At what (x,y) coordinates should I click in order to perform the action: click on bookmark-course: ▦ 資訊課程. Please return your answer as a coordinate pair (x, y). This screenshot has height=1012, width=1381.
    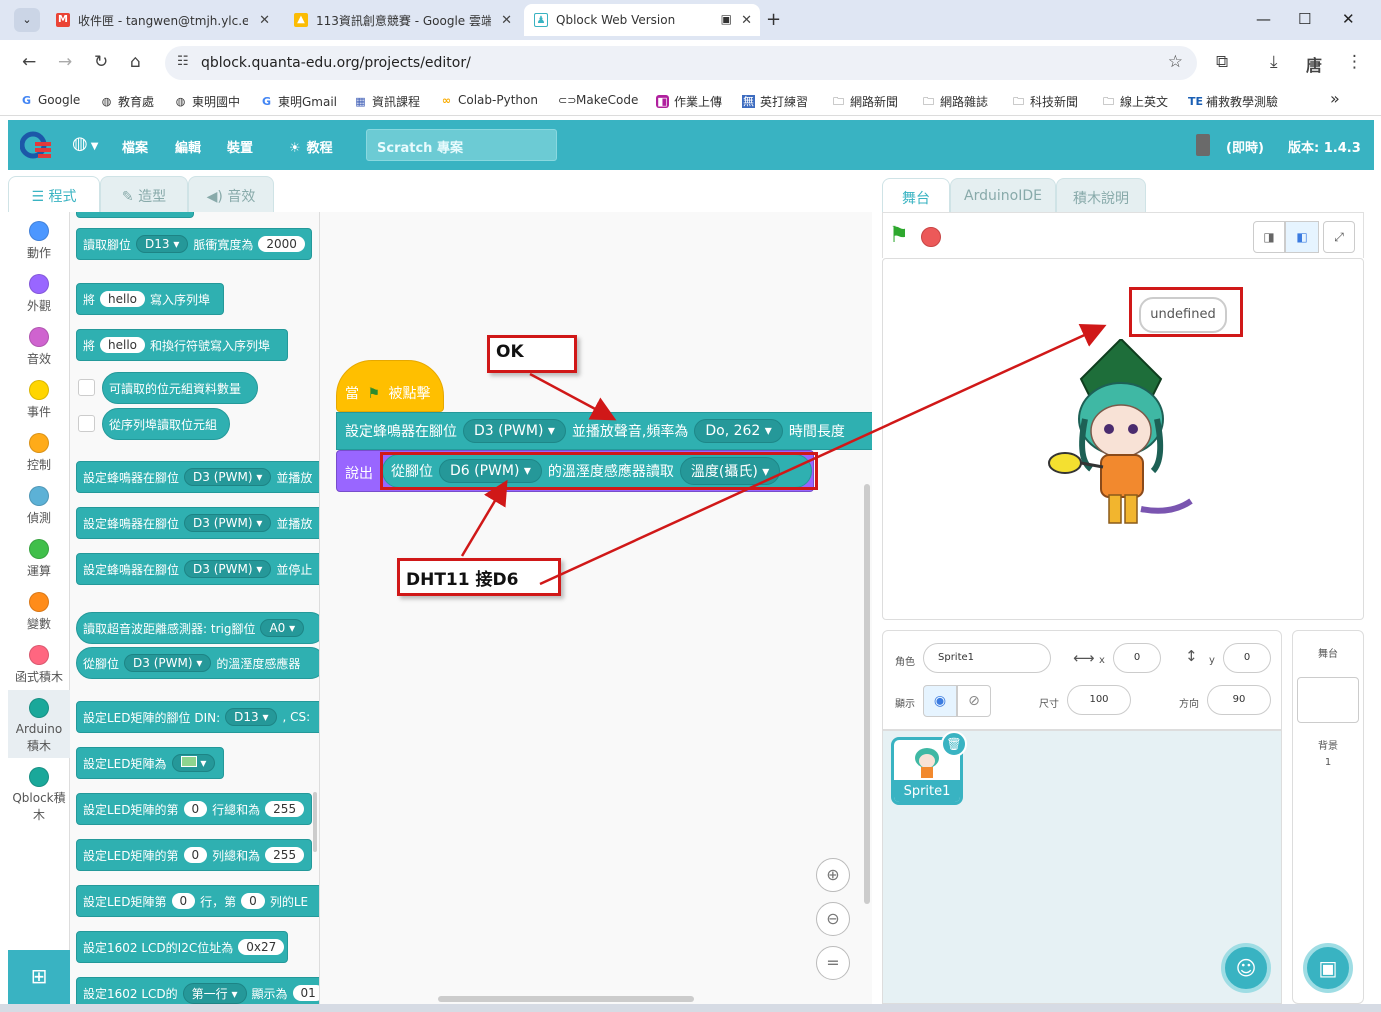
    Looking at the image, I should click on (387, 101).